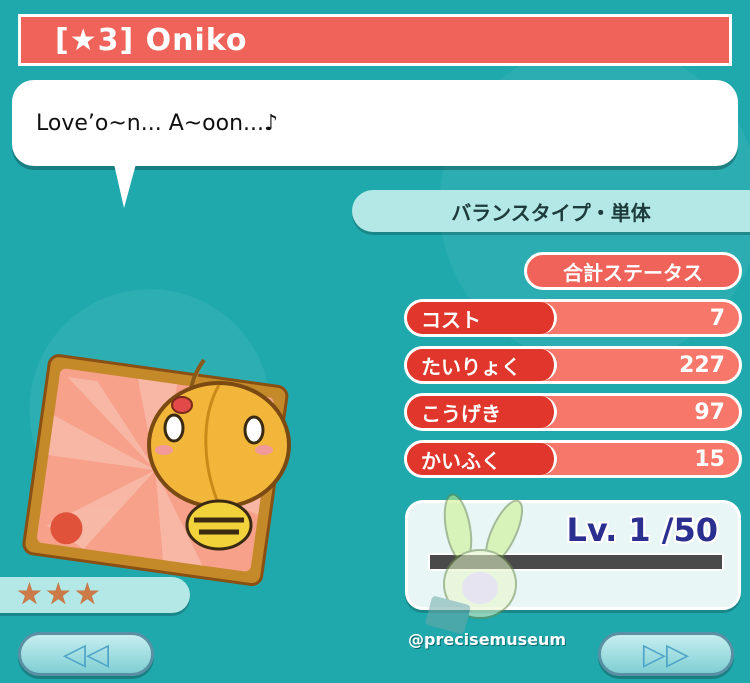 The height and width of the screenshot is (683, 750). I want to click on rarity-stars: ★ ★ ★, so click(95, 595).